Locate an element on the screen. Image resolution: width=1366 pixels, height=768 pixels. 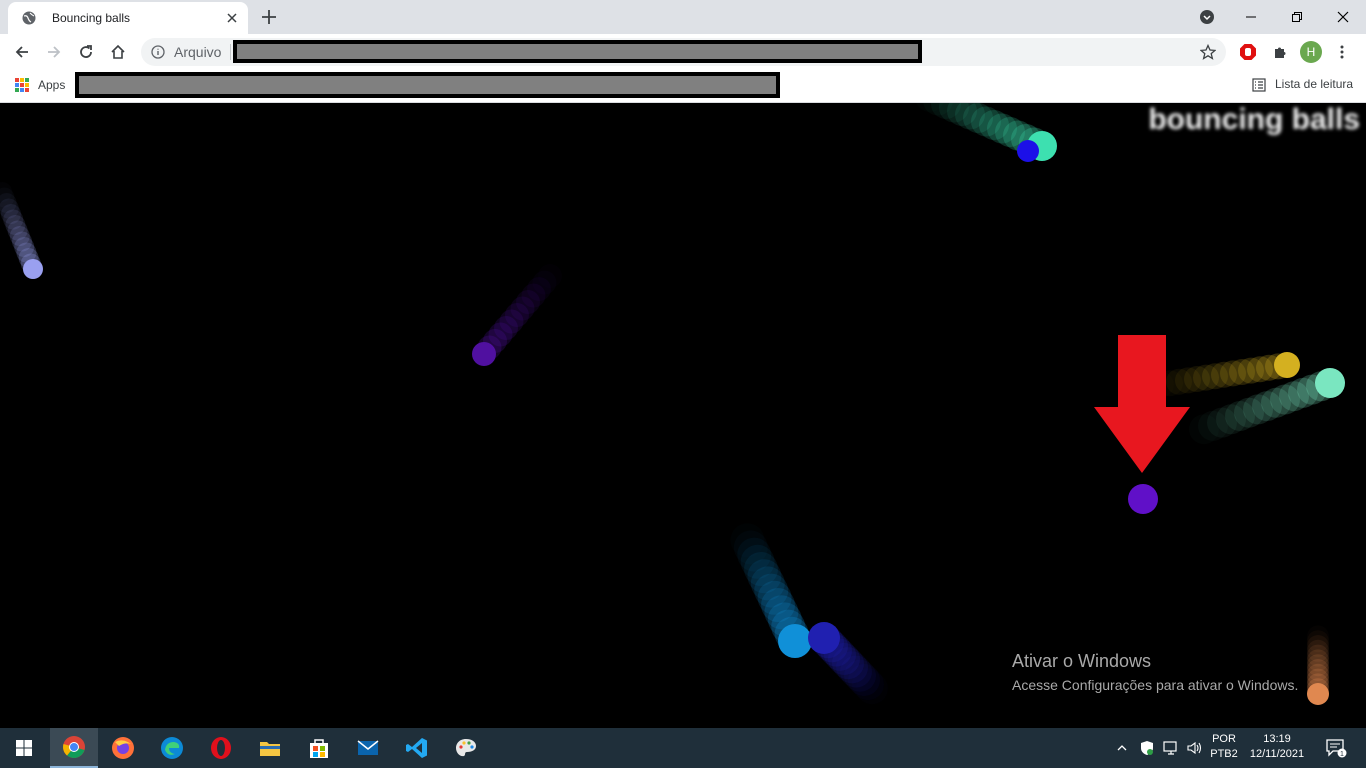
tray-network is located at coordinates (1171, 748).